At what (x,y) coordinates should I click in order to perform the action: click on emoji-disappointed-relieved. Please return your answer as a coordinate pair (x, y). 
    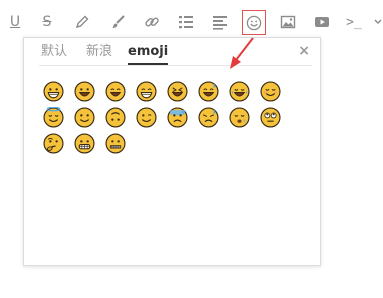
    Looking at the image, I should click on (208, 117).